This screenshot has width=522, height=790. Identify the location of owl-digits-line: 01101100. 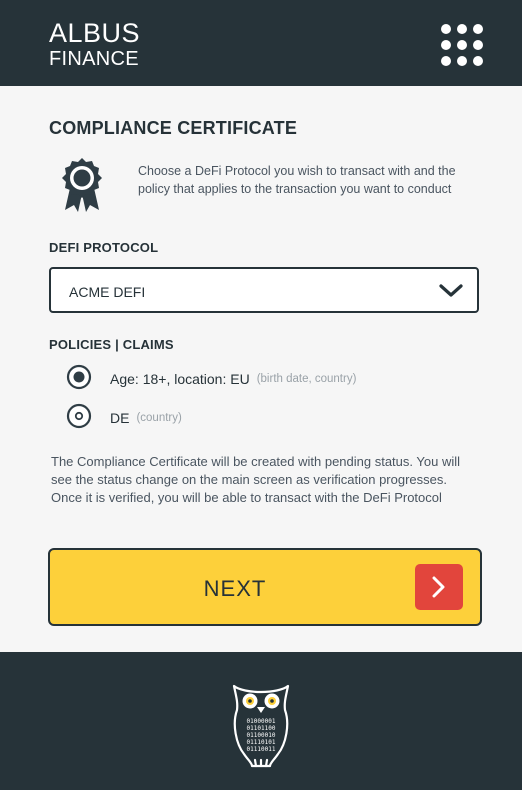
(261, 728).